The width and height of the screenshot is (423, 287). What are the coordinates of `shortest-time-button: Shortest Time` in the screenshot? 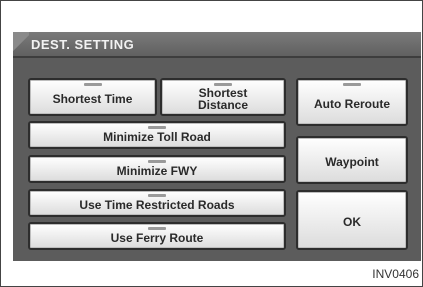 It's located at (92, 97).